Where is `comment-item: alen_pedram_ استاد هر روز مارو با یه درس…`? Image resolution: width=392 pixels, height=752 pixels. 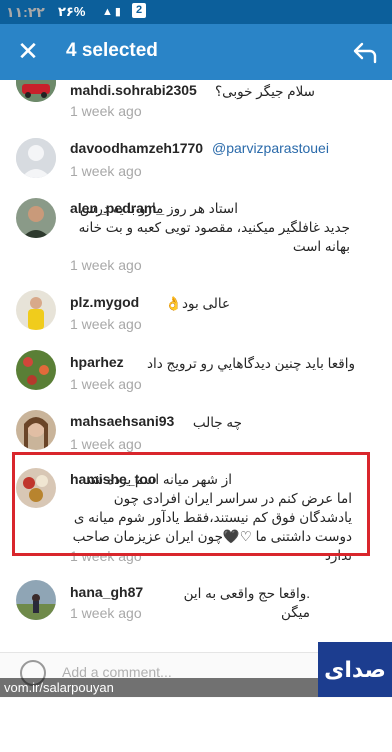
comment-item: alen_pedram_ استاد هر روز مارو با یه درس… is located at coordinates (196, 239).